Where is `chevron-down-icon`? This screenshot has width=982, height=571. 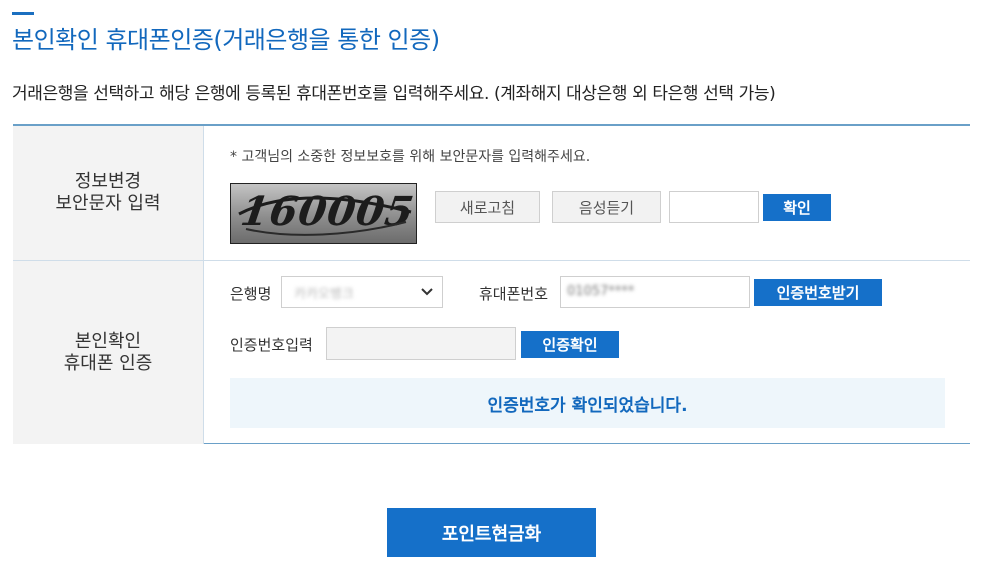 chevron-down-icon is located at coordinates (427, 292).